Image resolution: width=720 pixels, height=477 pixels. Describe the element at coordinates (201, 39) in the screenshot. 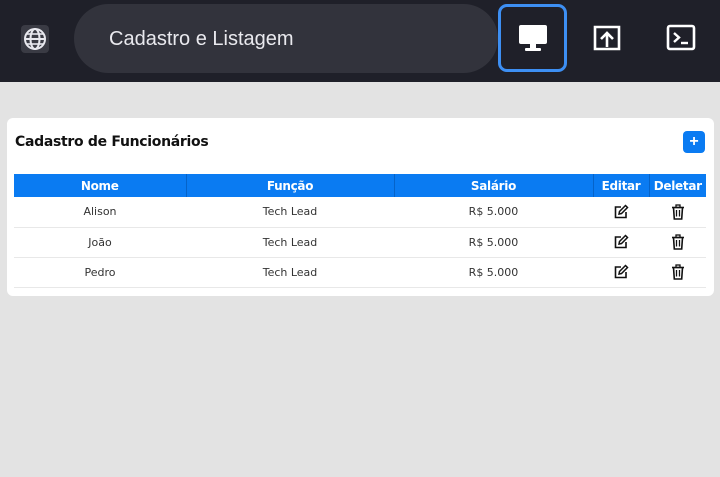

I see `page-title: Cadastro e Listagem` at that location.